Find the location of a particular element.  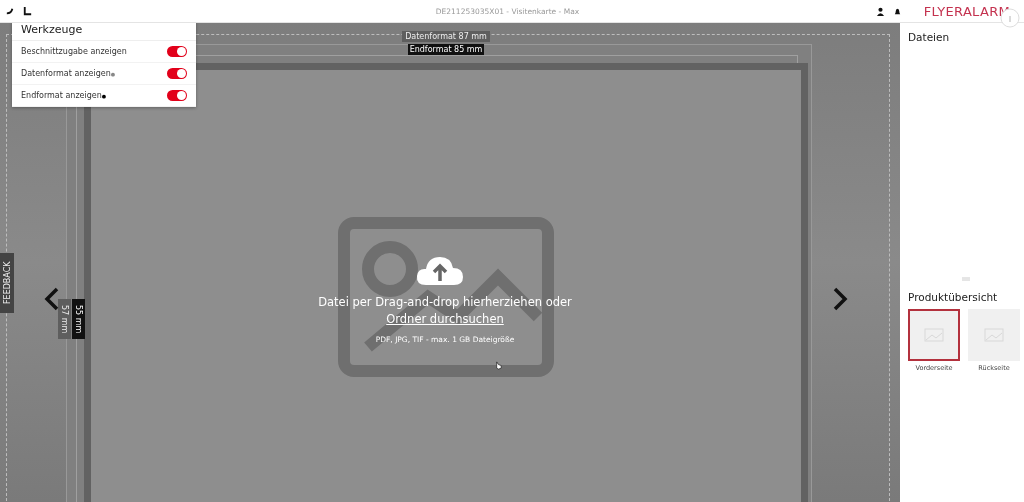

upload-instruction: Datei per Drag-and-drop hierherziehen oder is located at coordinates (445, 302).